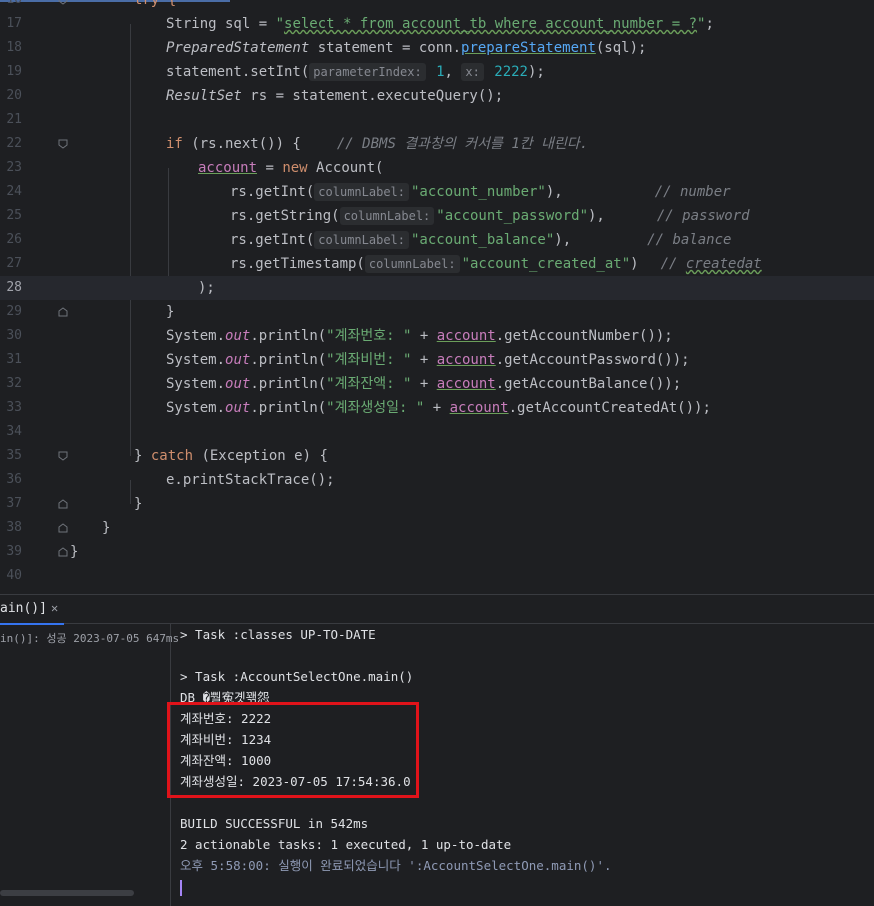 This screenshot has width=874, height=906. What do you see at coordinates (437, 312) in the screenshot?
I see `code-line: 29}` at bounding box center [437, 312].